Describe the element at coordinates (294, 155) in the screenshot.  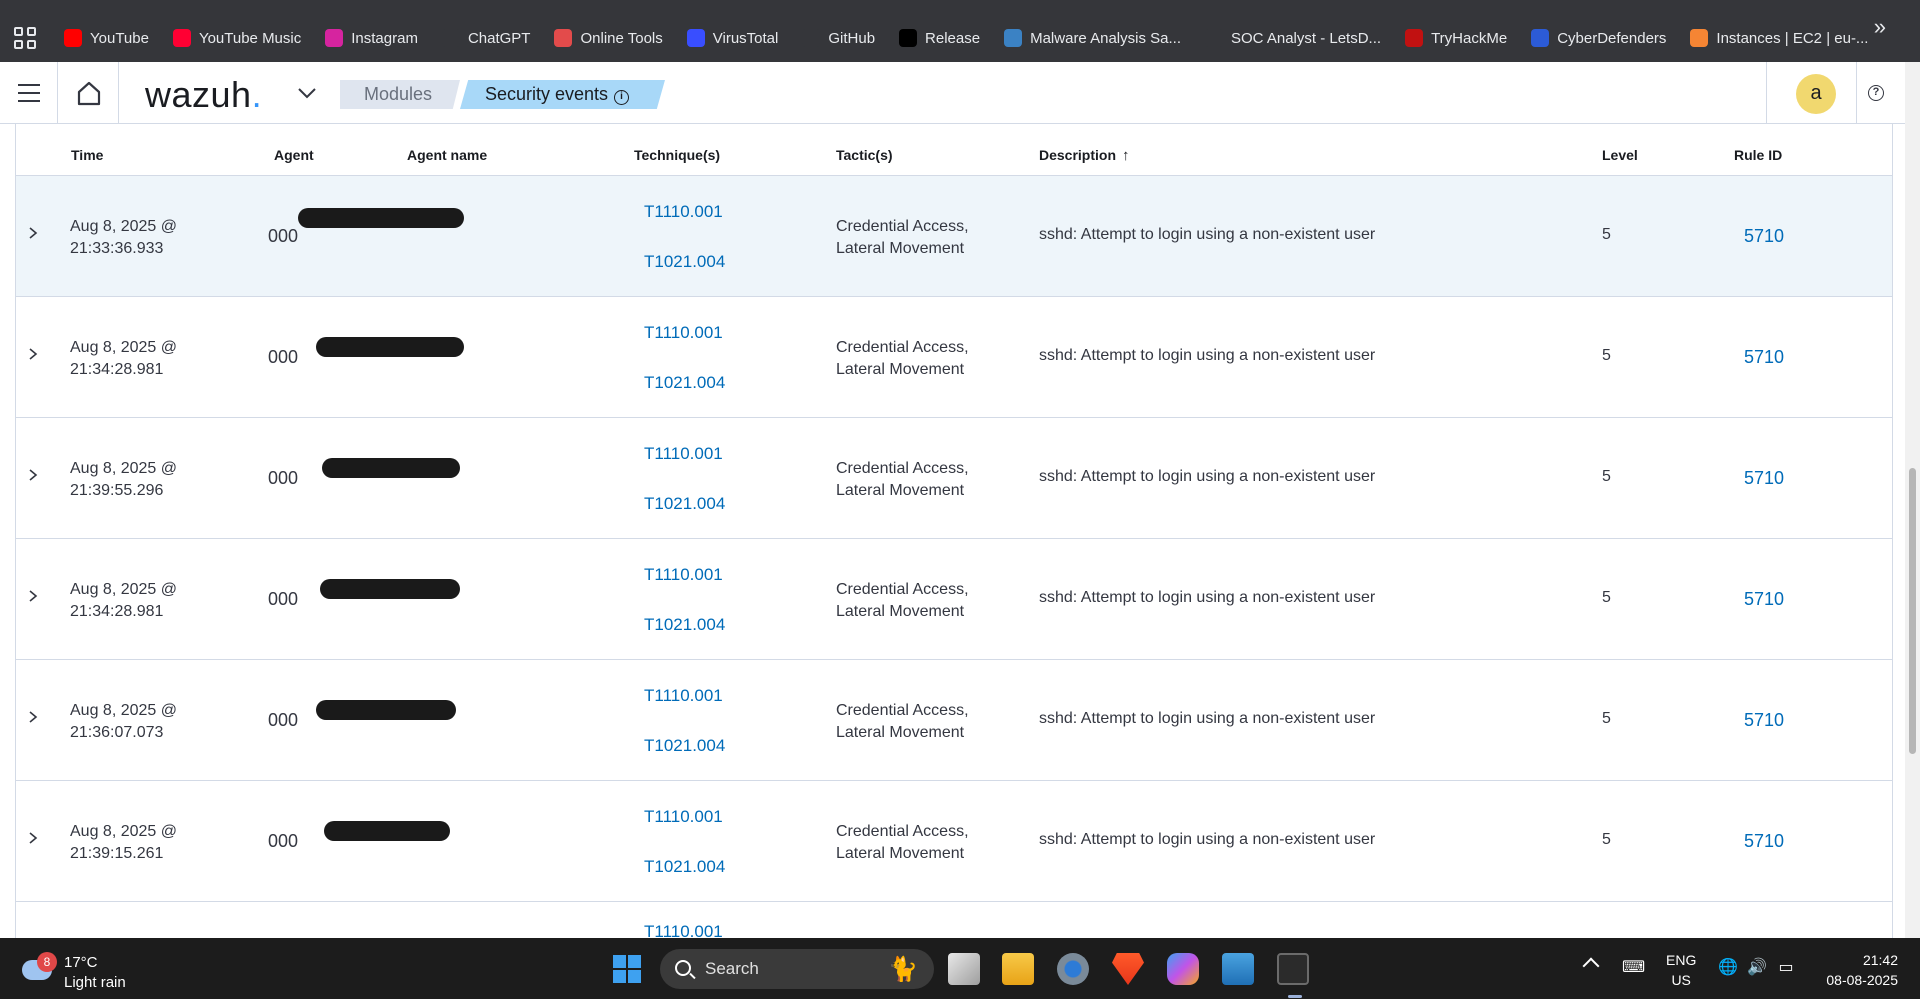
I see `column-header-agent: Agent` at that location.